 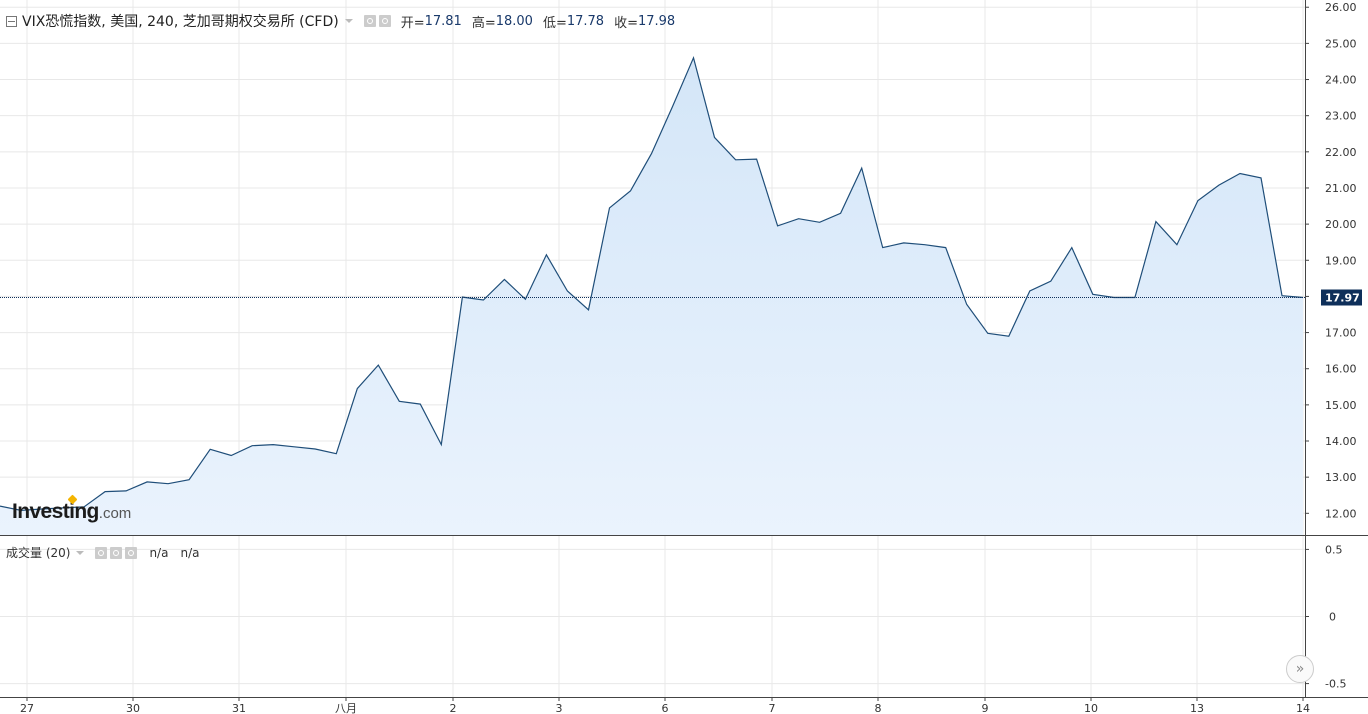 What do you see at coordinates (180, 21) in the screenshot?
I see `instrument-title: VIX恐慌指数, 美国, 240, 芝加哥期权交易所 (CFD)` at bounding box center [180, 21].